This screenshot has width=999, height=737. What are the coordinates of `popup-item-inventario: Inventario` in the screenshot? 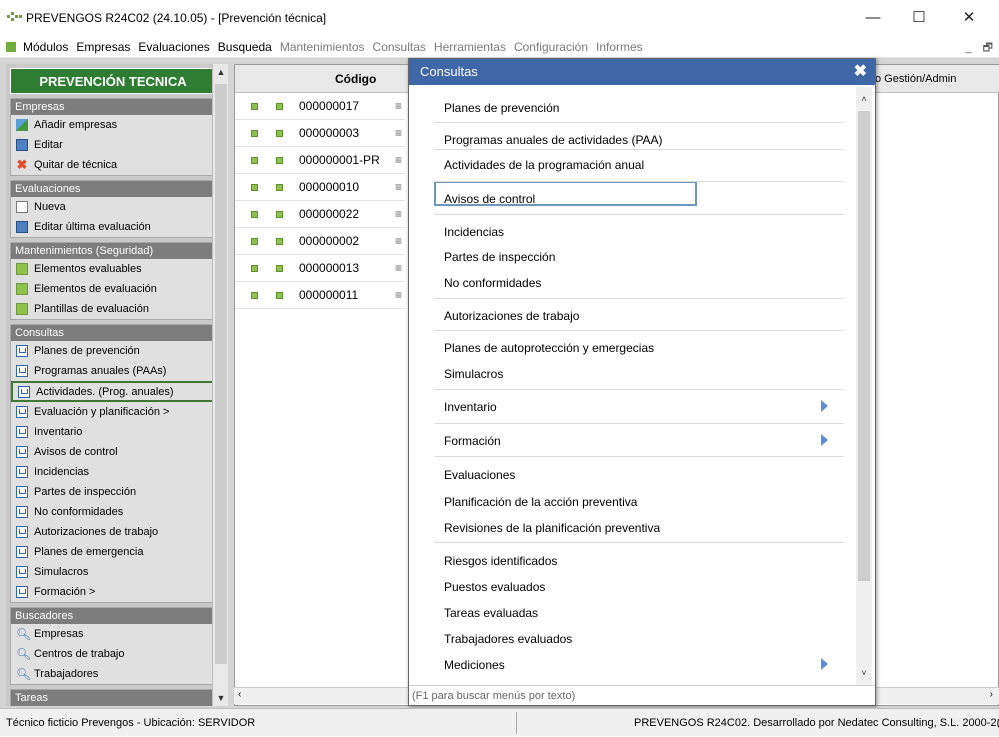 It's located at (470, 407).